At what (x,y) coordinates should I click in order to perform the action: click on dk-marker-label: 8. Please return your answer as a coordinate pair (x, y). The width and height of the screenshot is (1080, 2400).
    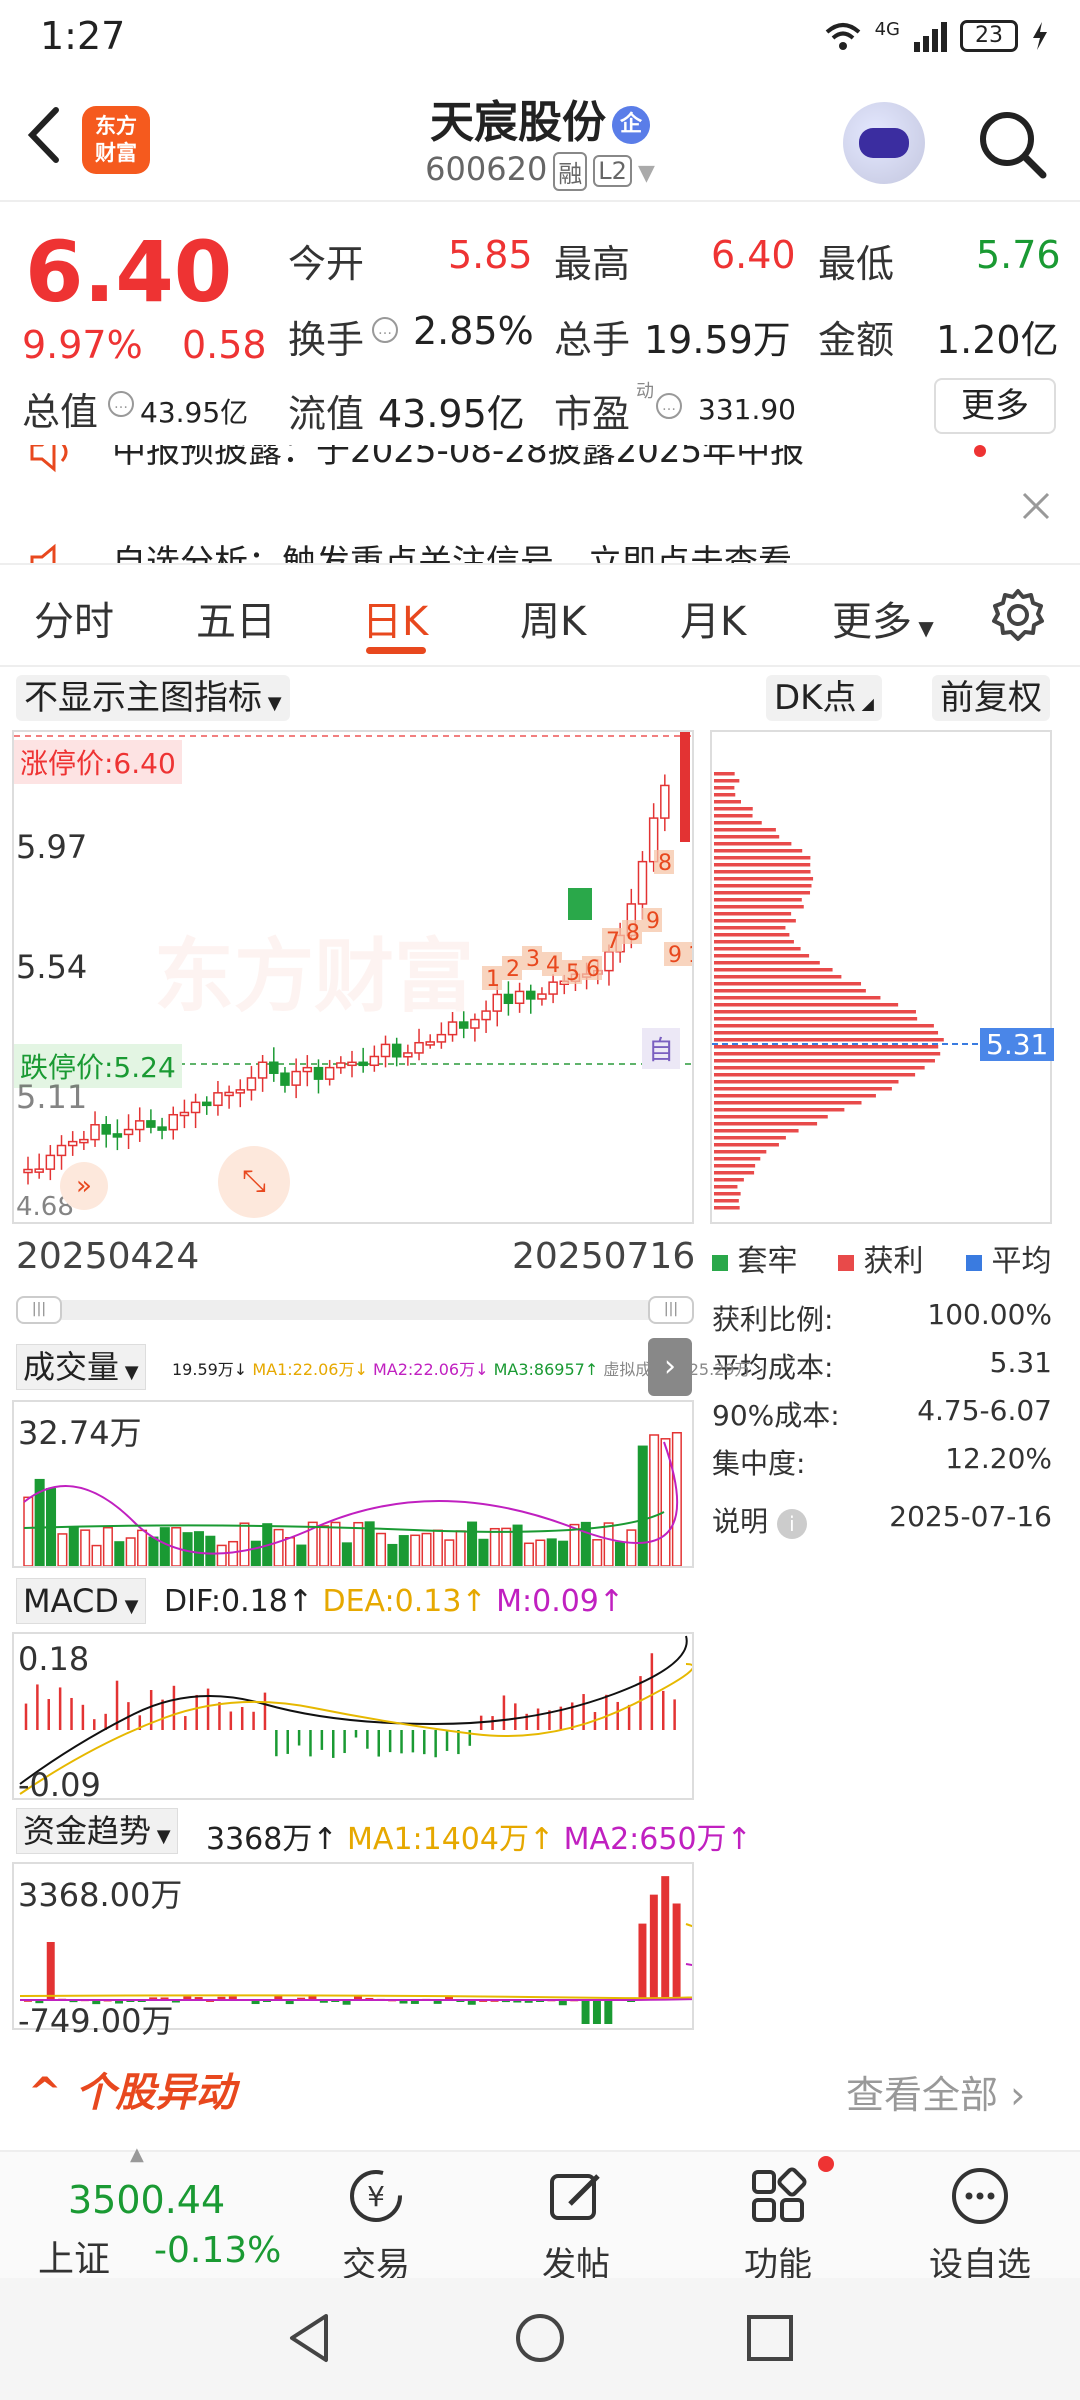
    Looking at the image, I should click on (633, 933).